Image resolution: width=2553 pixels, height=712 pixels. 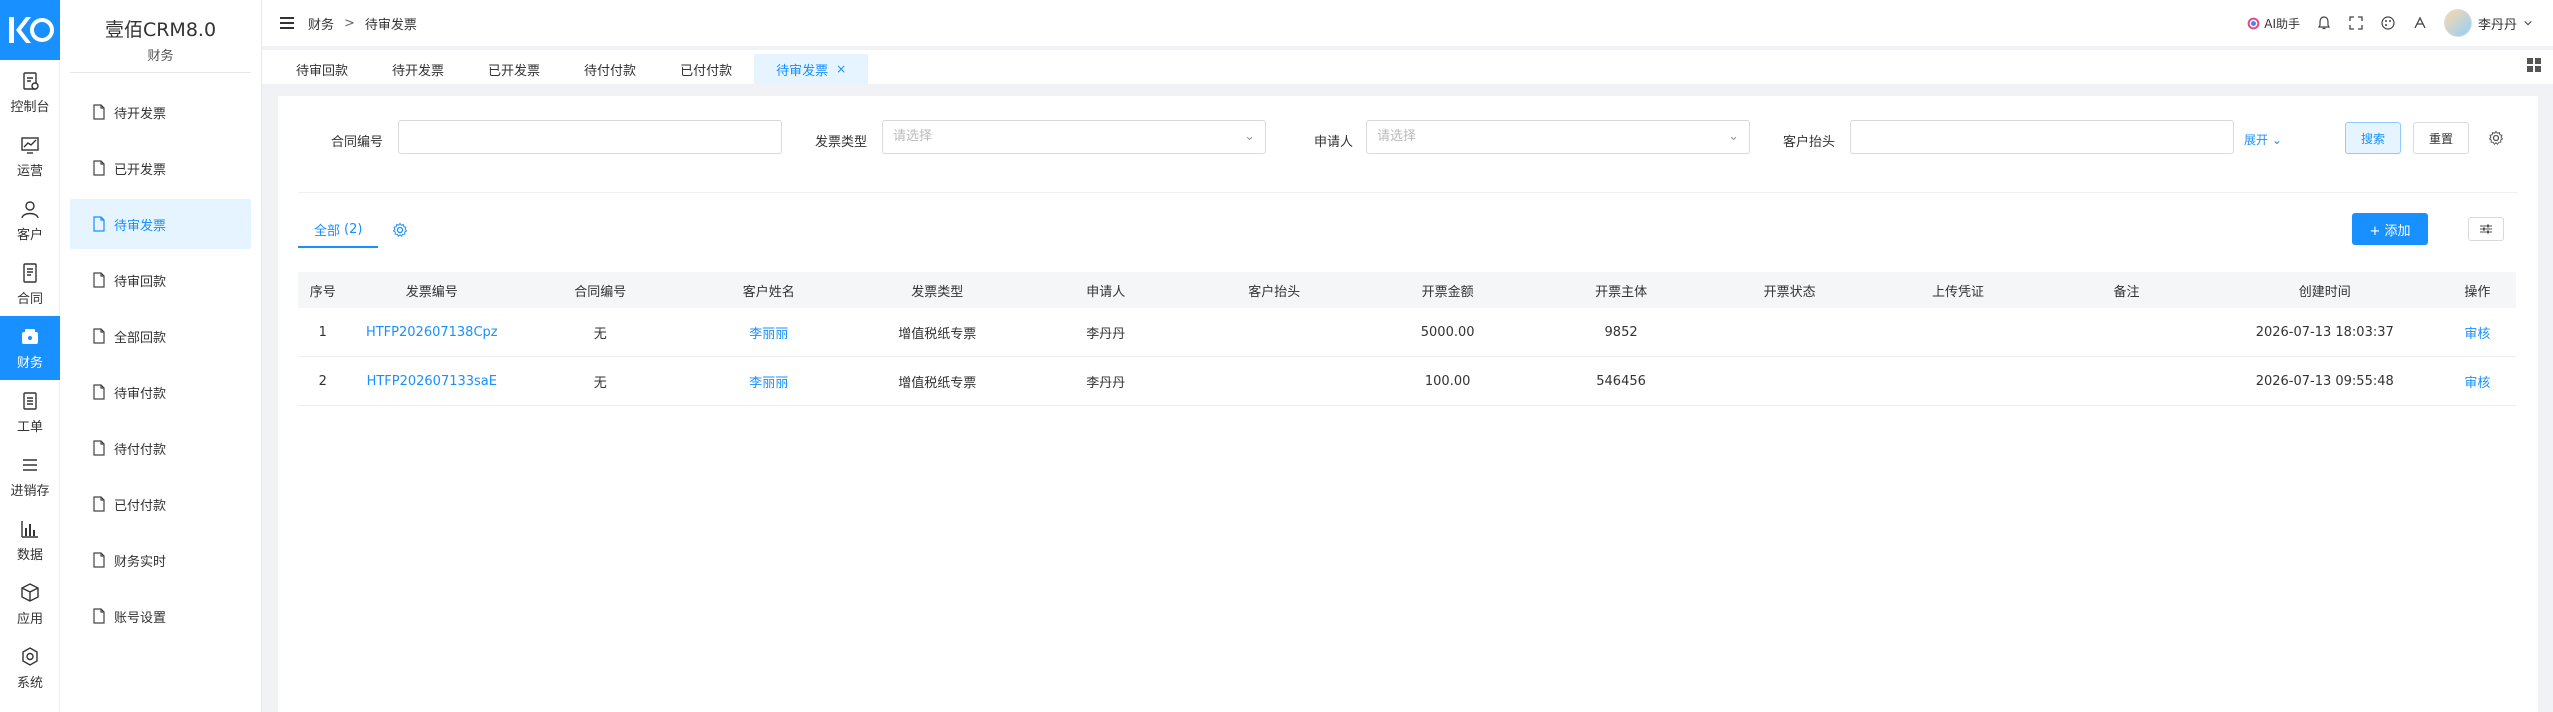 I want to click on page-tab-2: 已开发票, so click(x=514, y=69).